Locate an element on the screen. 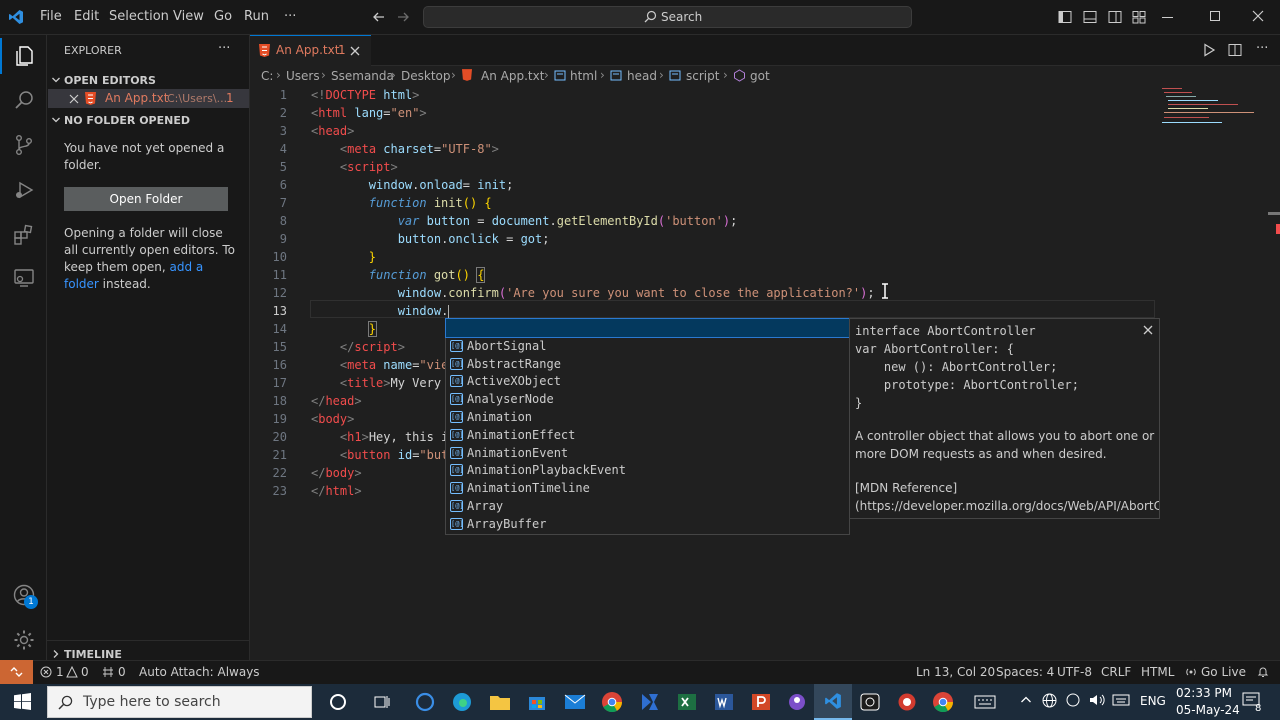  search-view-icon is located at coordinates (23, 100).